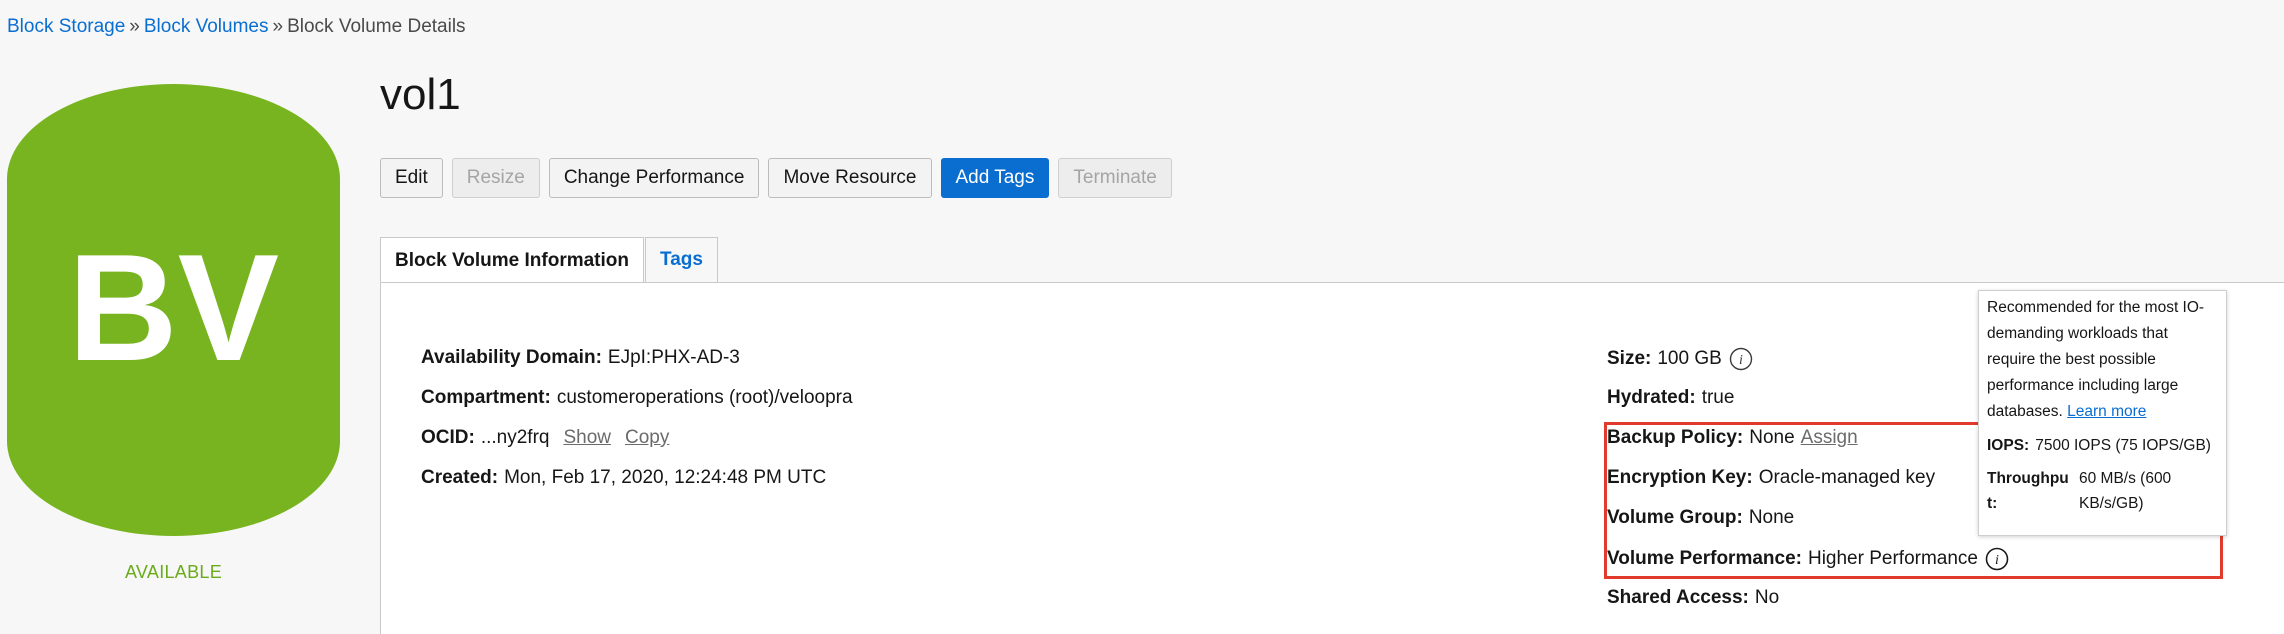 Image resolution: width=2284 pixels, height=634 pixels. I want to click on tab-tags: Tags, so click(681, 259).